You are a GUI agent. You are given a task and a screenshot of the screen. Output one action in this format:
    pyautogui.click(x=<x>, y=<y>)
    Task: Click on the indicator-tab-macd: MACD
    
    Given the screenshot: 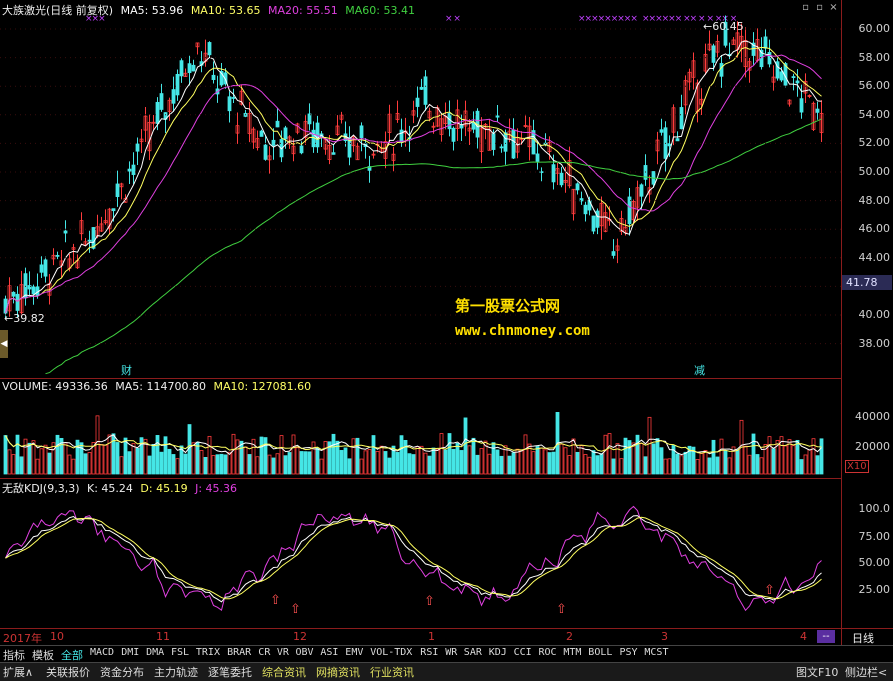 What is the action you would take?
    pyautogui.click(x=102, y=652)
    